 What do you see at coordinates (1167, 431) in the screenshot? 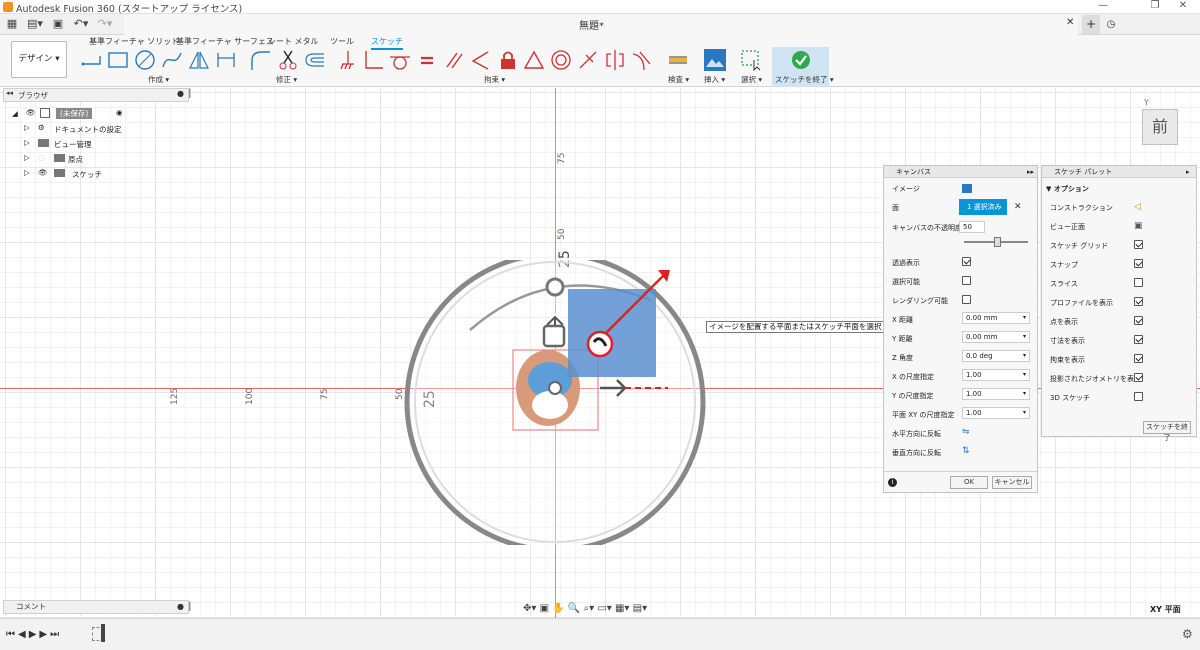
I see `finish-sketch-palette-button: スケッチを終了` at bounding box center [1167, 431].